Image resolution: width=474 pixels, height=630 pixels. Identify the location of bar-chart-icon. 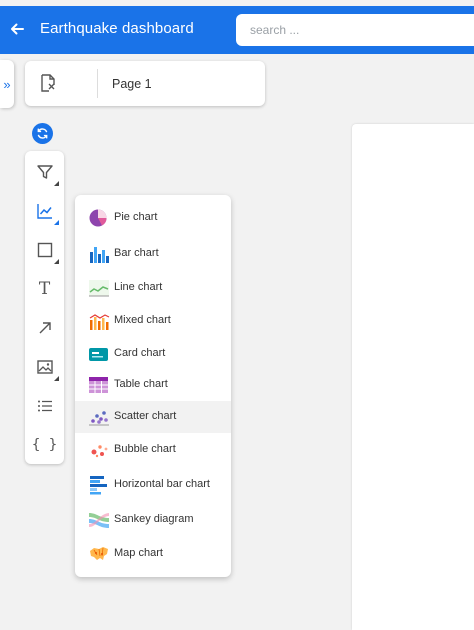
(99, 255).